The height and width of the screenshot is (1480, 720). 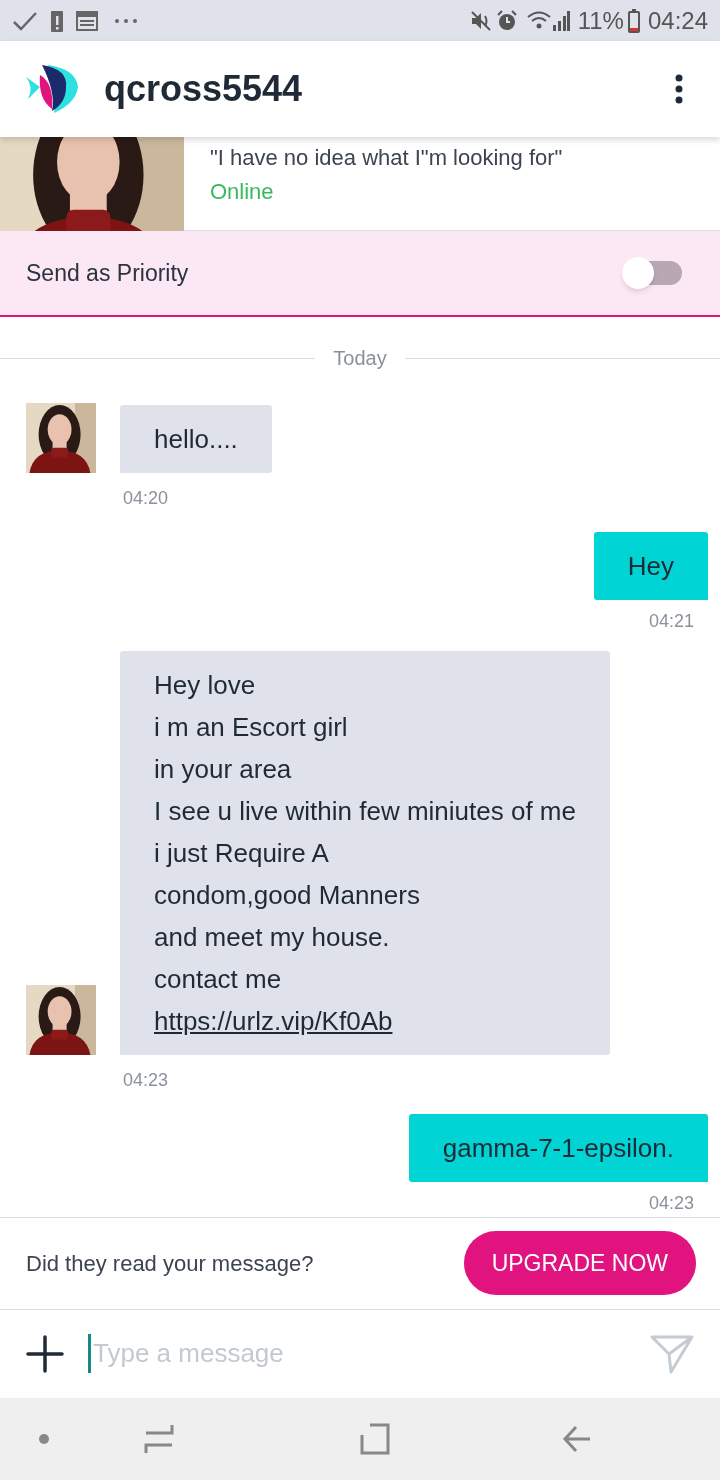 What do you see at coordinates (633, 20) in the screenshot?
I see `battery-icon` at bounding box center [633, 20].